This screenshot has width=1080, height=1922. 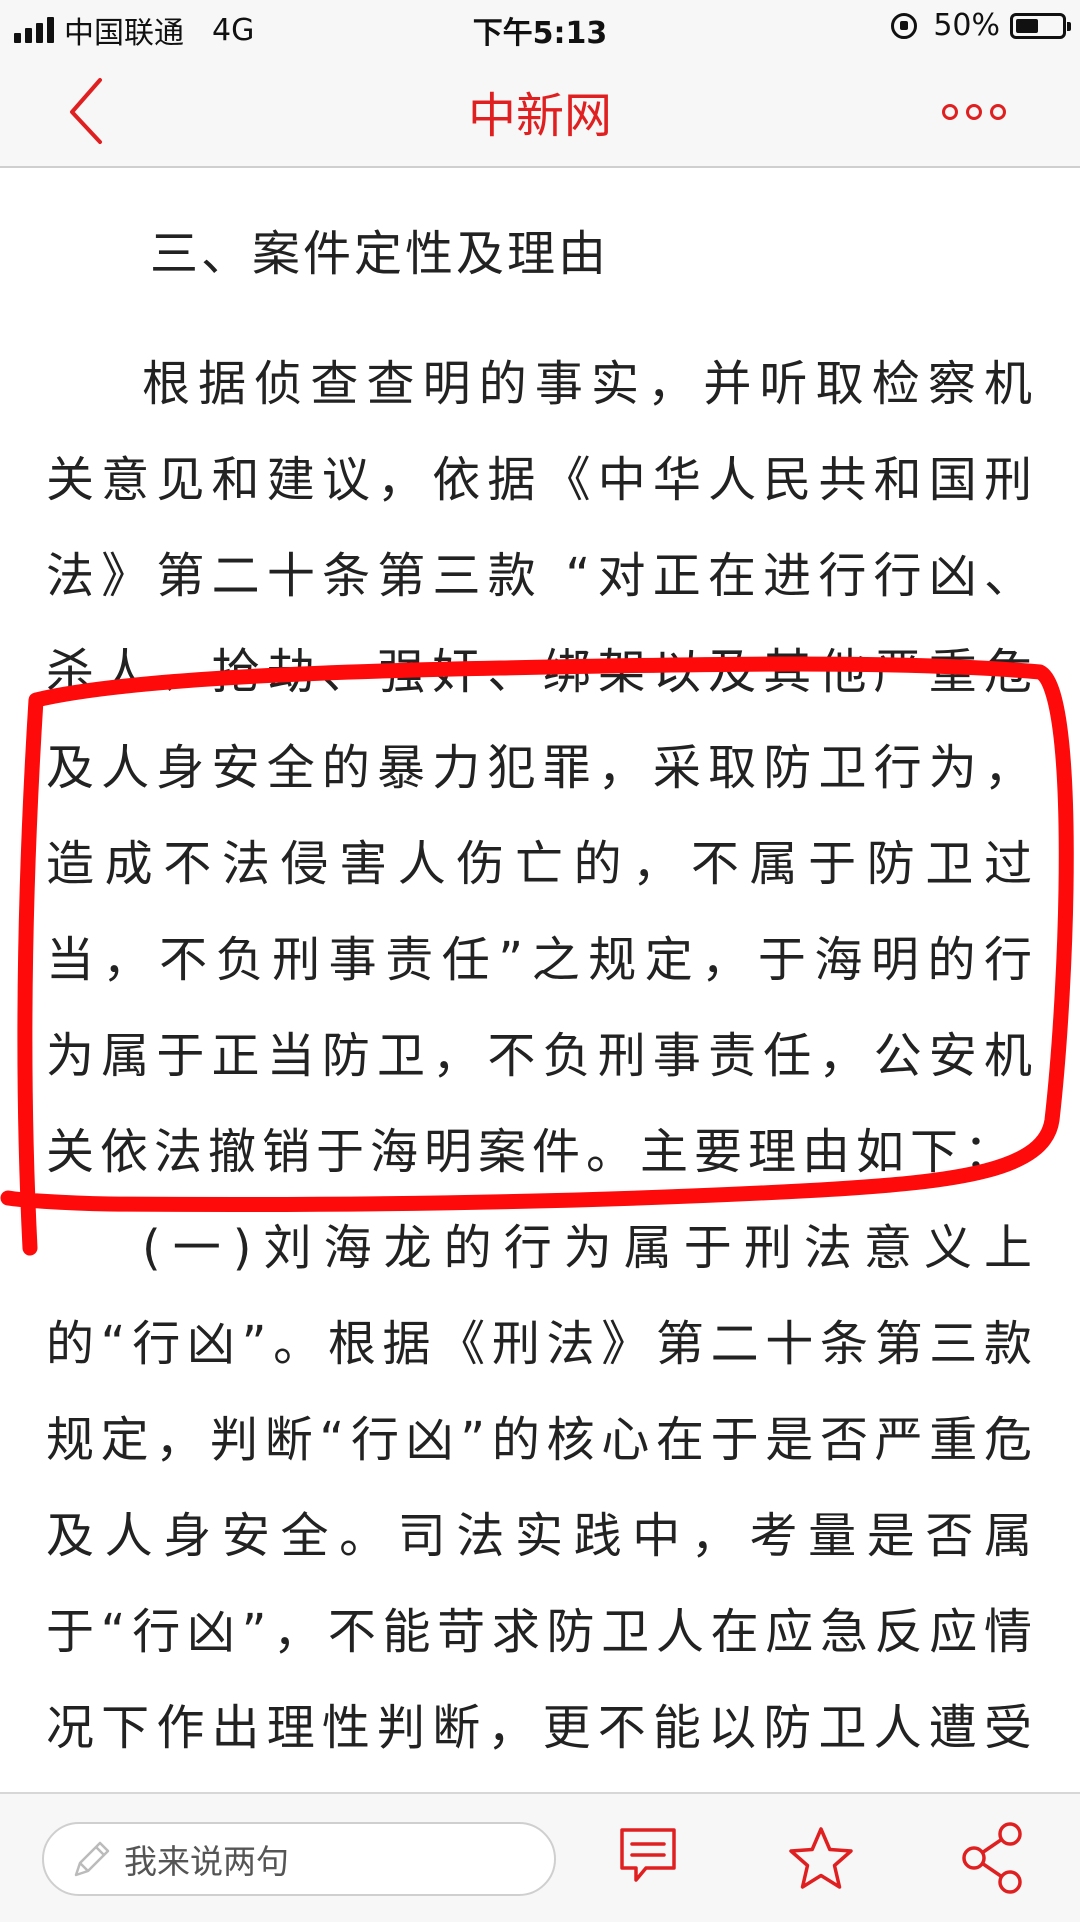 I want to click on bottom-bar: 我来说两句, so click(x=540, y=1857).